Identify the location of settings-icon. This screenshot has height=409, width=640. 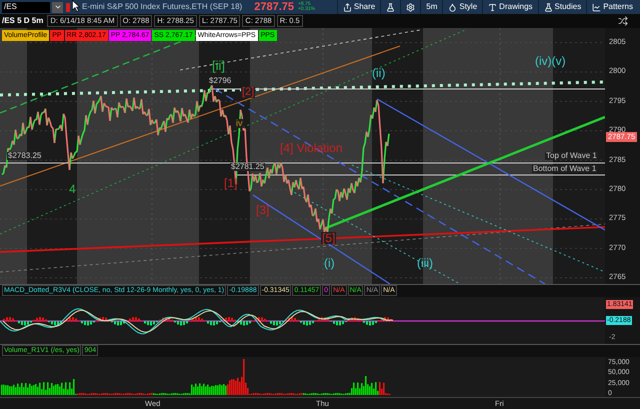
(411, 7).